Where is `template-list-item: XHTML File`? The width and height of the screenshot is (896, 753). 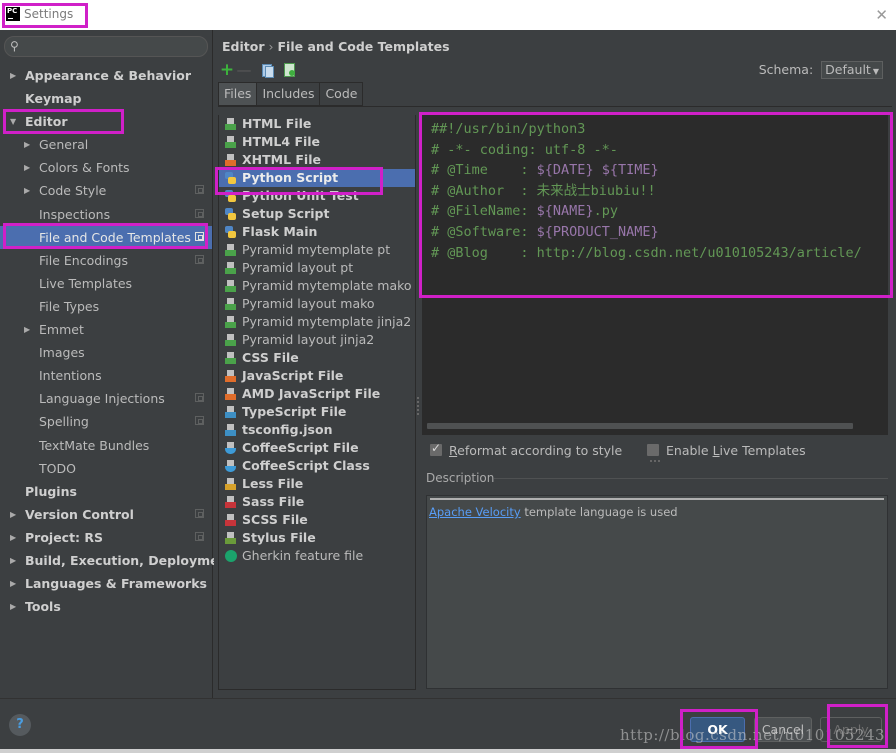
template-list-item: XHTML File is located at coordinates (317, 160).